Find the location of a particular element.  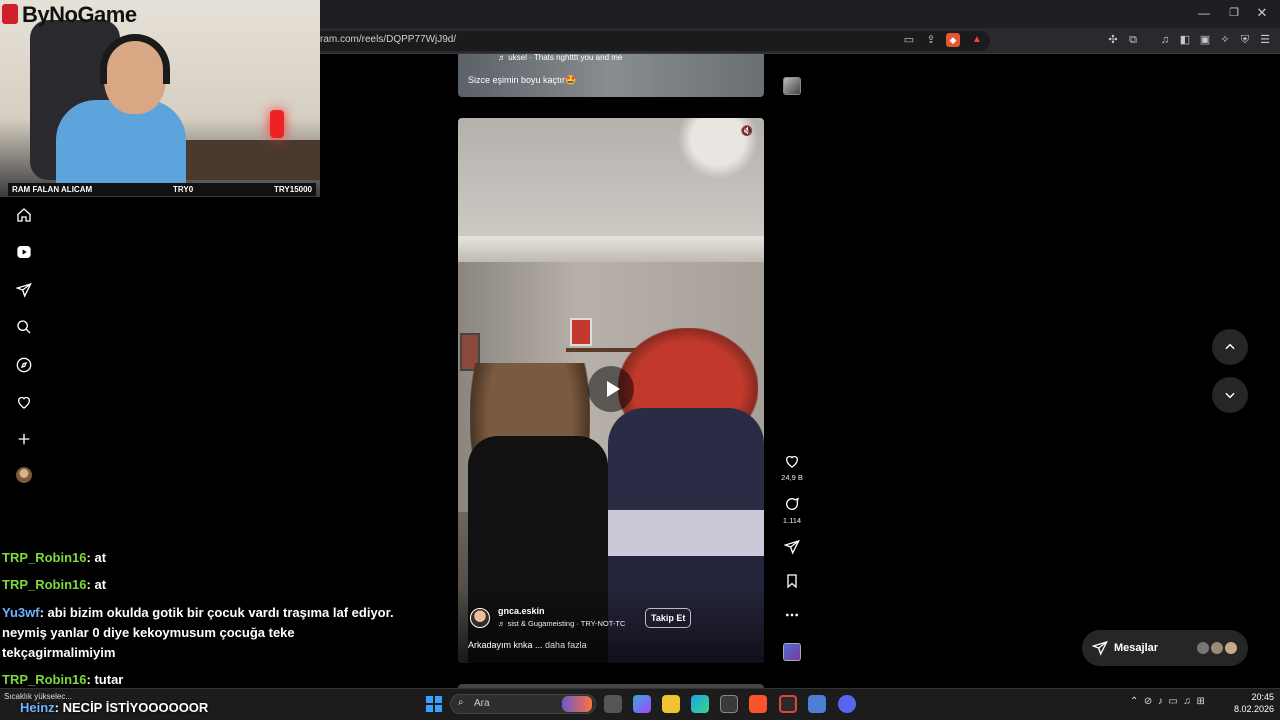

mute-icon: 🔇 is located at coordinates (747, 134).